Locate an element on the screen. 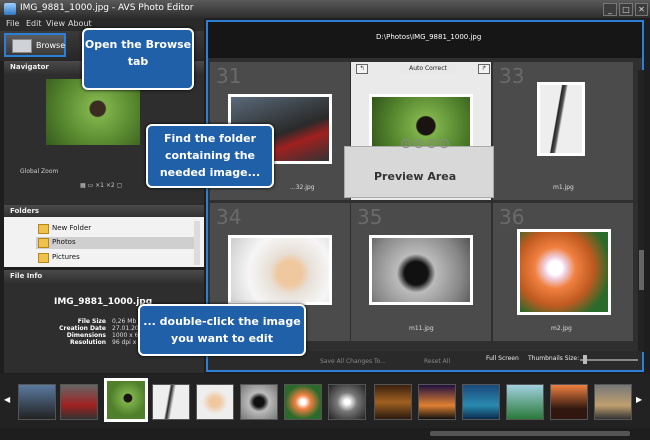 Image resolution: width=650 pixels, height=440 pixels. file-info-title: File Info is located at coordinates (26, 276).